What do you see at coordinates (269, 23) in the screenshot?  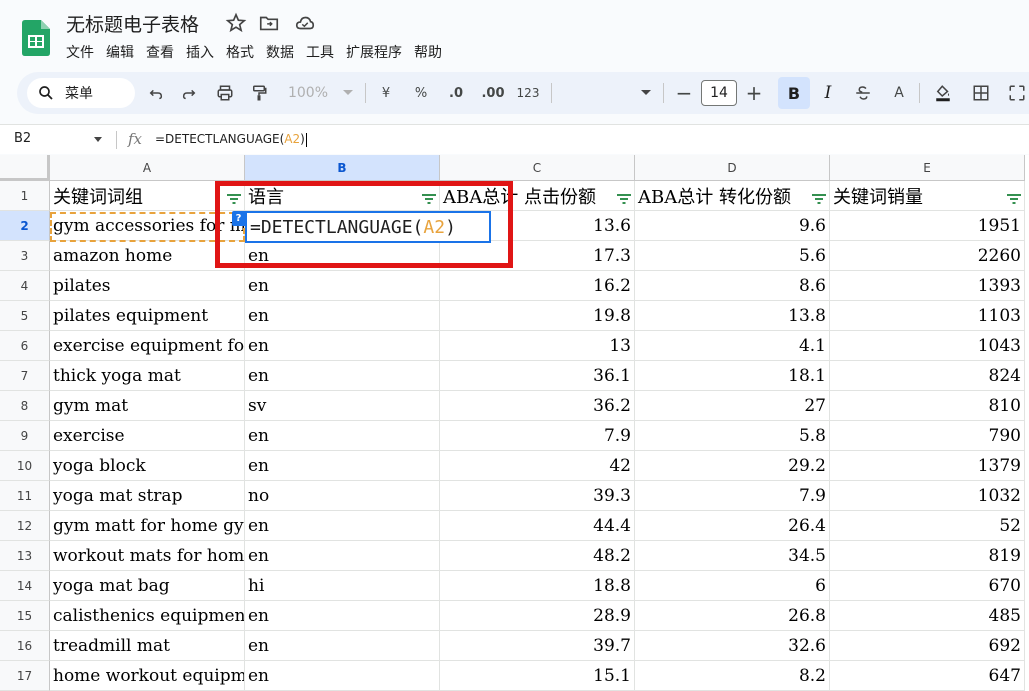 I see `move-to-folder-icon` at bounding box center [269, 23].